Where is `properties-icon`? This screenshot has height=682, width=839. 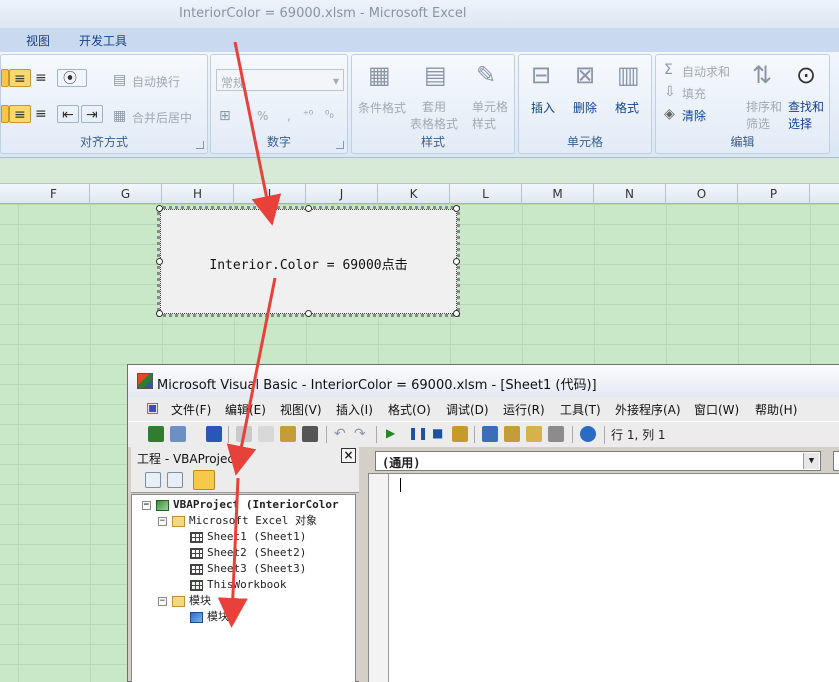
properties-icon is located at coordinates (512, 434).